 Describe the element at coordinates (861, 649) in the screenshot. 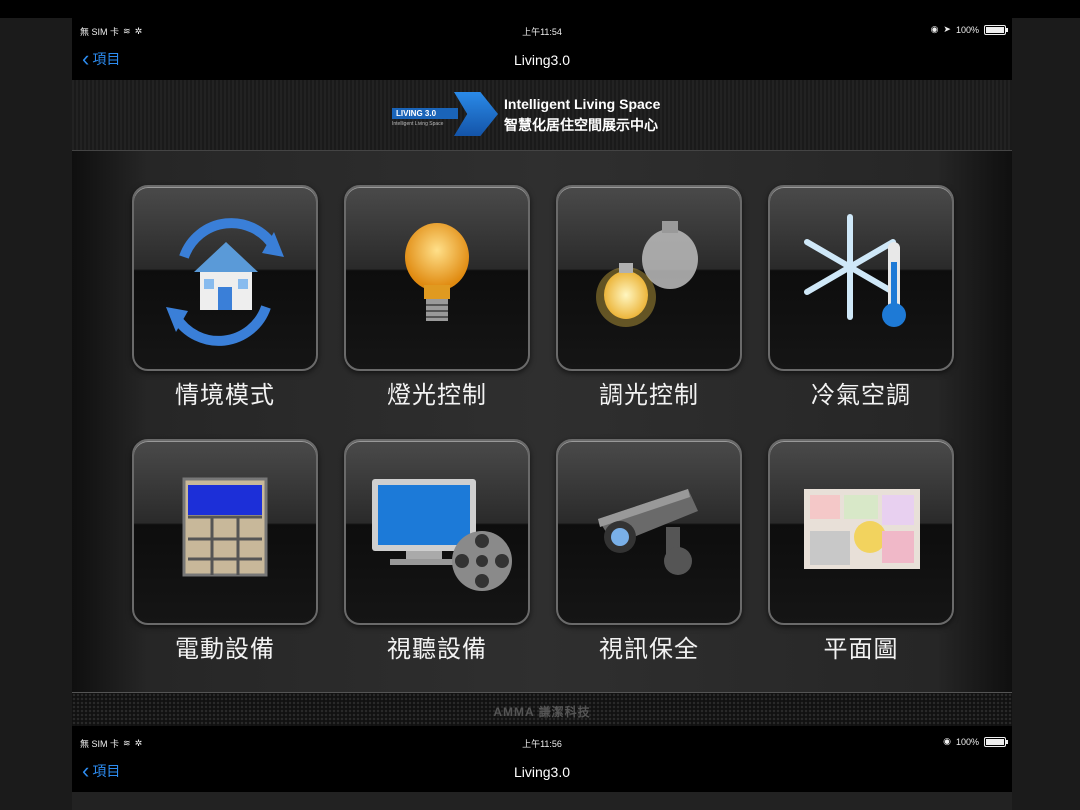

I see `tile-label: 平面圖` at that location.